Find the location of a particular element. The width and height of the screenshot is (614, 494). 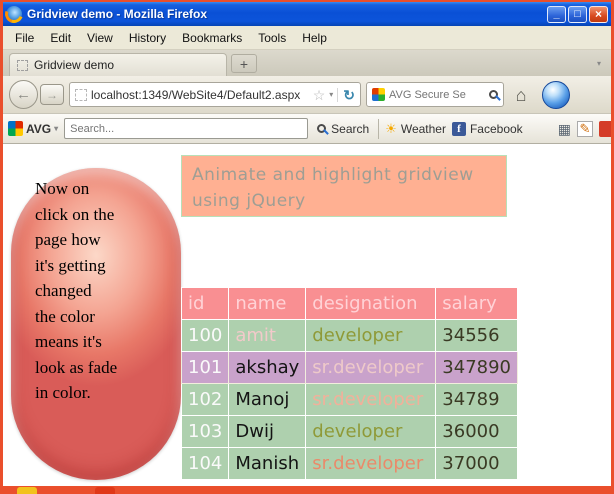

url-input is located at coordinates (200, 94).